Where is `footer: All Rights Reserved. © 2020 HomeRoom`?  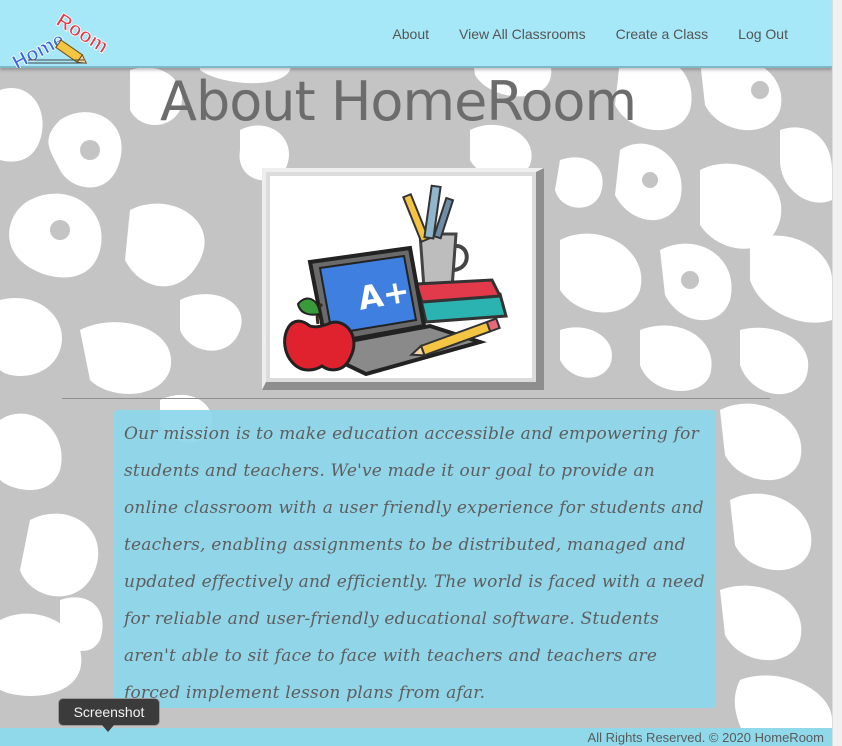 footer: All Rights Reserved. © 2020 HomeRoom is located at coordinates (416, 737).